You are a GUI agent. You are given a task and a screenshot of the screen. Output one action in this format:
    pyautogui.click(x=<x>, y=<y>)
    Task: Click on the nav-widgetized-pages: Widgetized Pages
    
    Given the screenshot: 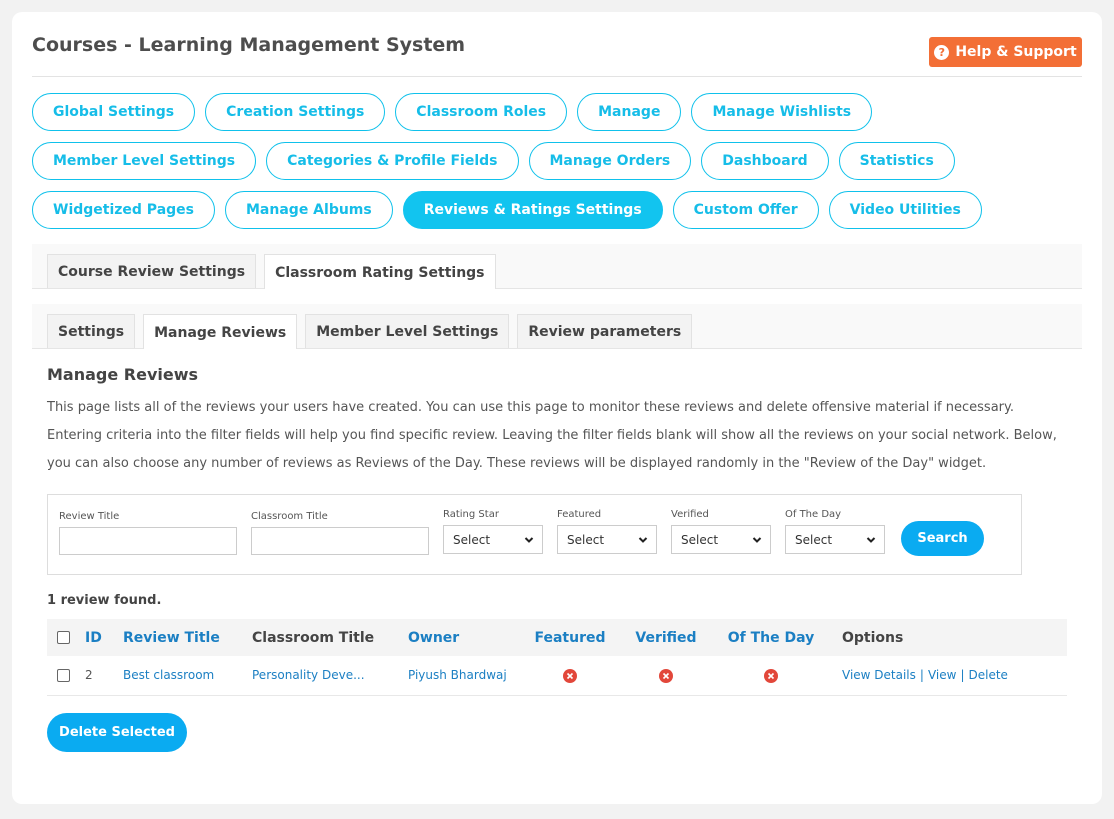 What is the action you would take?
    pyautogui.click(x=123, y=210)
    